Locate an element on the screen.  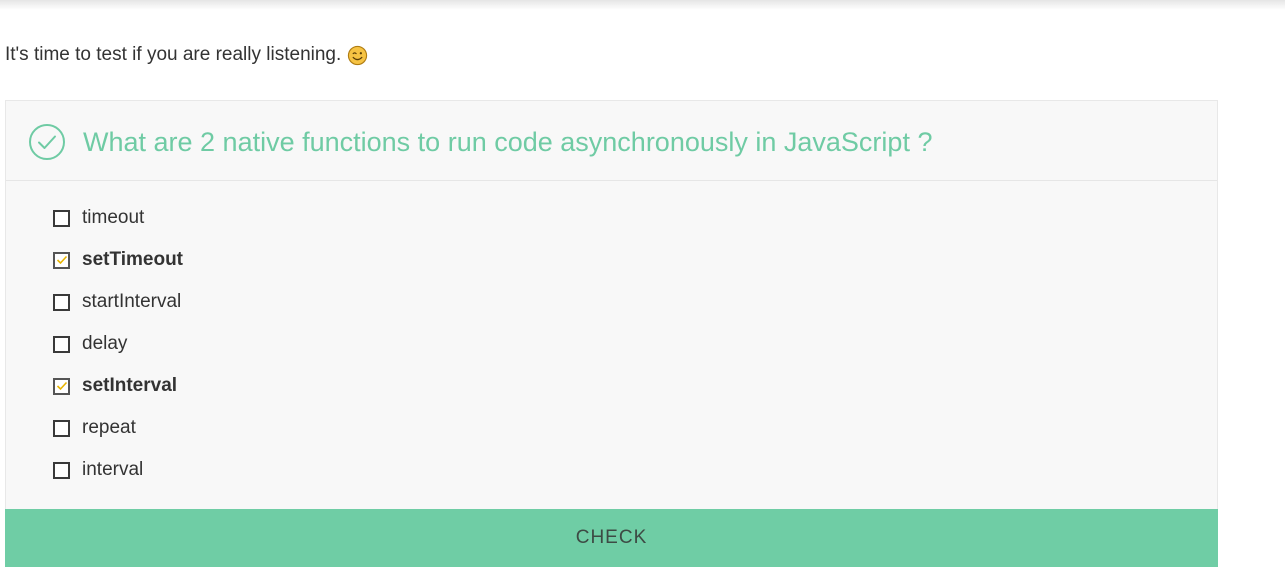
option-timeout: timeout is located at coordinates (603, 218).